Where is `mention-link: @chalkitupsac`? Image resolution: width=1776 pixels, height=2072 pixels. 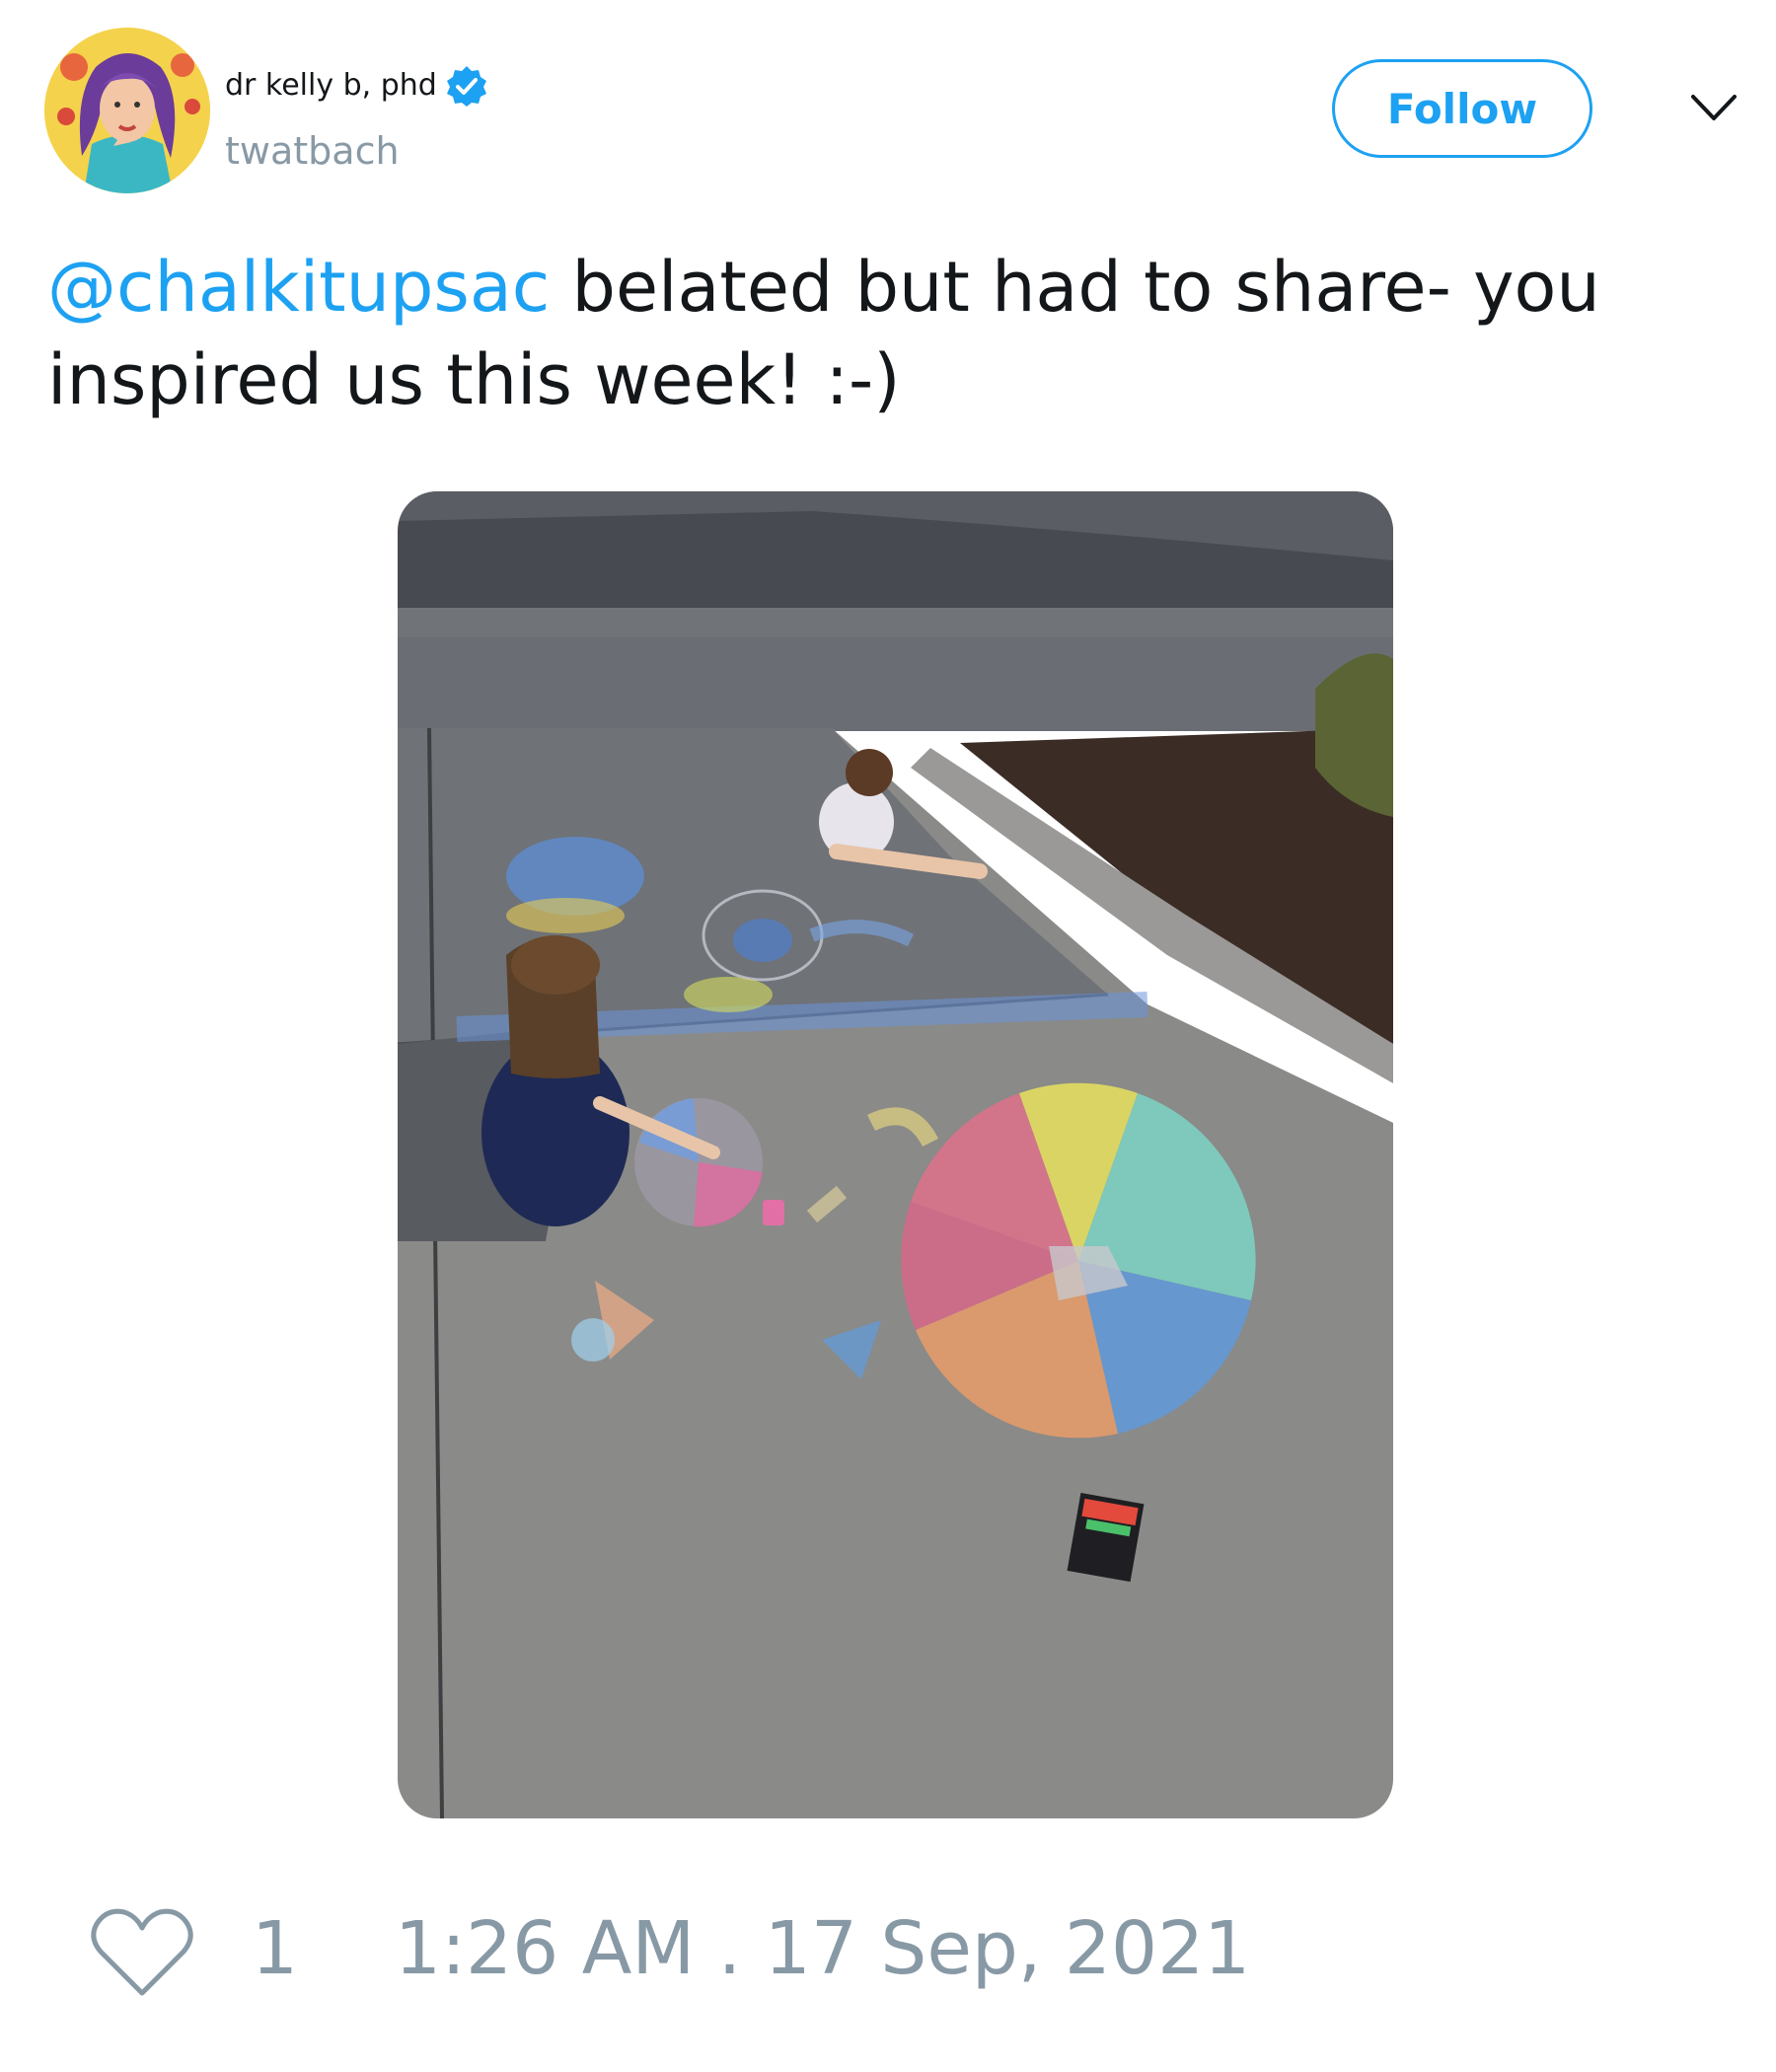
mention-link: @chalkitupsac is located at coordinates (298, 288).